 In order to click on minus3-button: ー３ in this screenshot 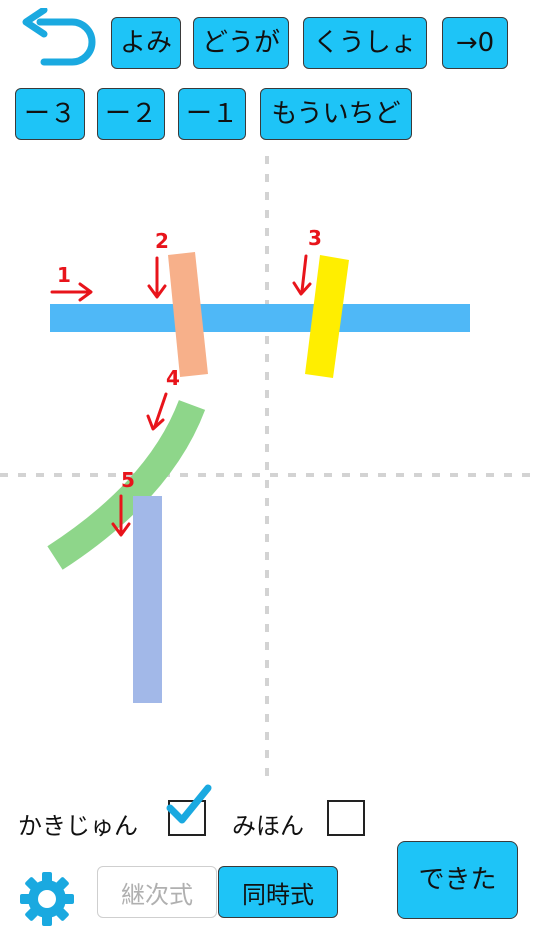, I will do `click(50, 114)`.